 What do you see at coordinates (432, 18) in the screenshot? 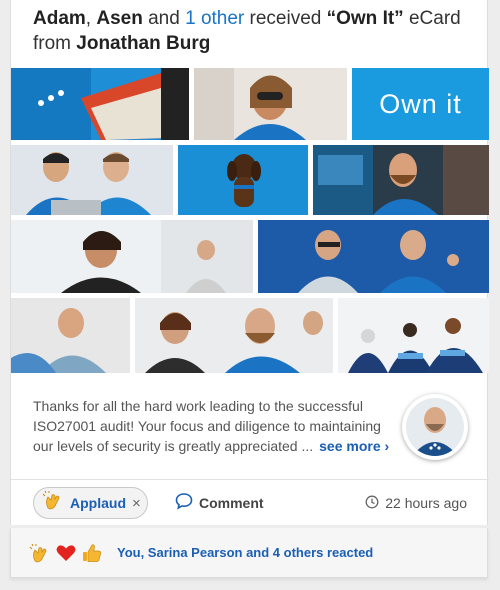
I see `headline-ecard-word: eCard` at bounding box center [432, 18].